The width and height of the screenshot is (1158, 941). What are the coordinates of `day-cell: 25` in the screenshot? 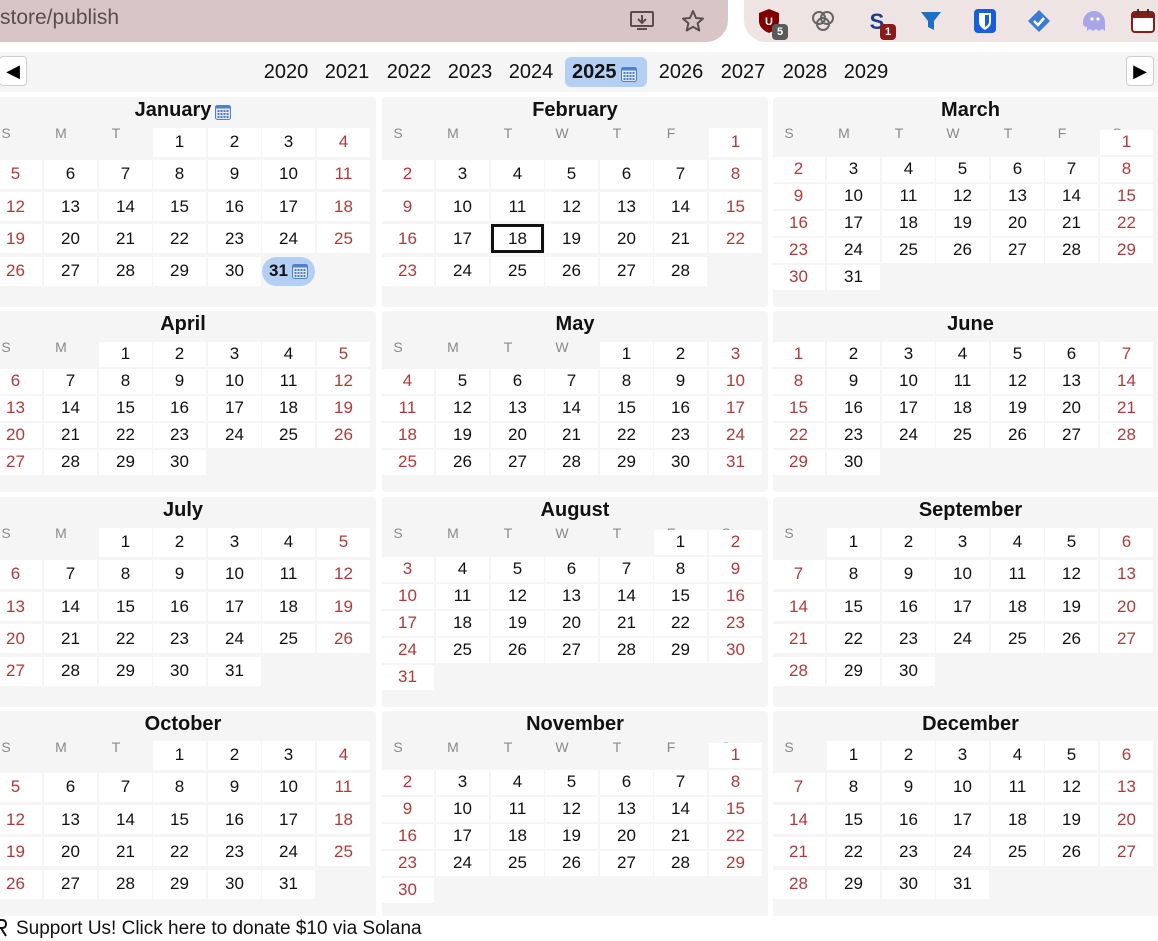 It's located at (343, 239).